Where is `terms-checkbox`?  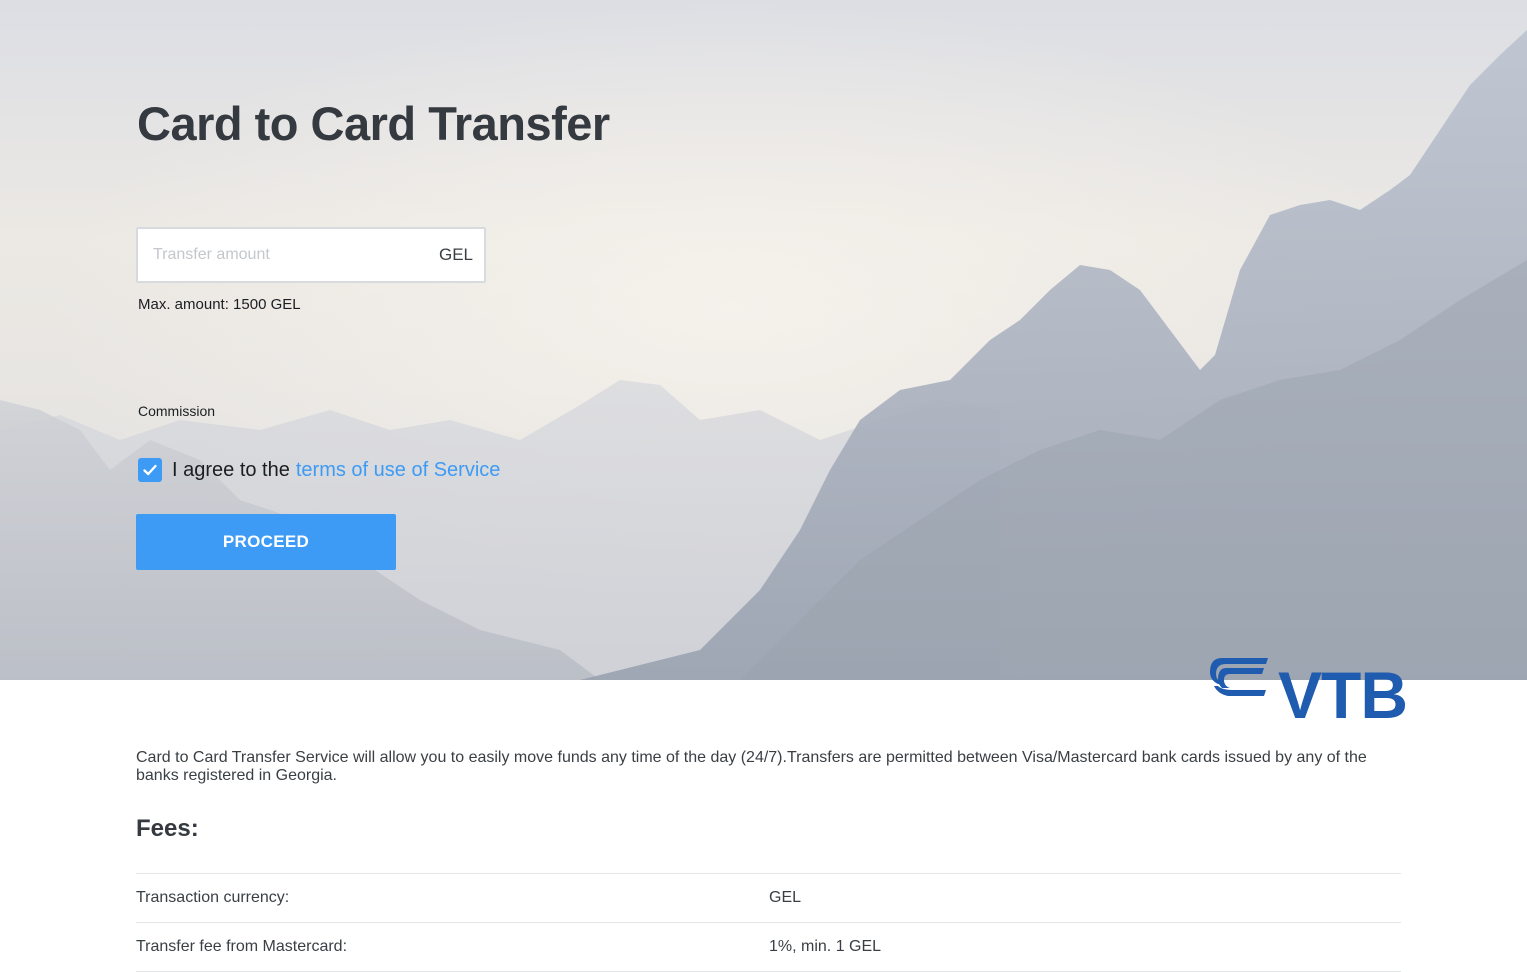
terms-checkbox is located at coordinates (150, 470).